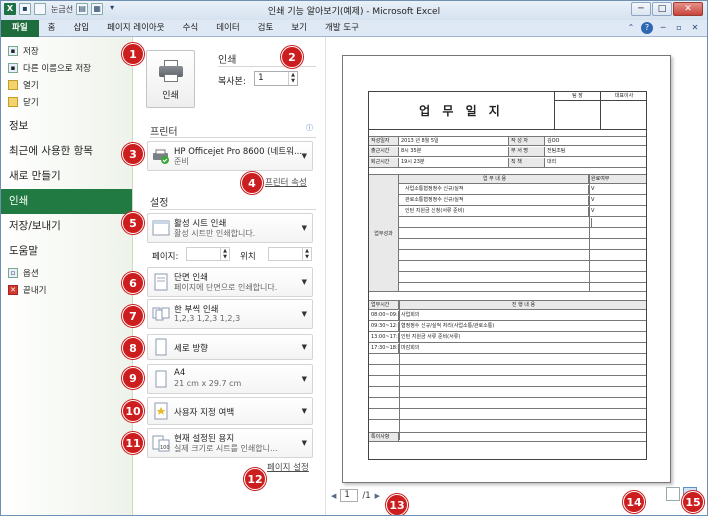 The height and width of the screenshot is (516, 708). I want to click on collate-sub: 1,2,3 1,2,3 1,2,3, so click(207, 318).